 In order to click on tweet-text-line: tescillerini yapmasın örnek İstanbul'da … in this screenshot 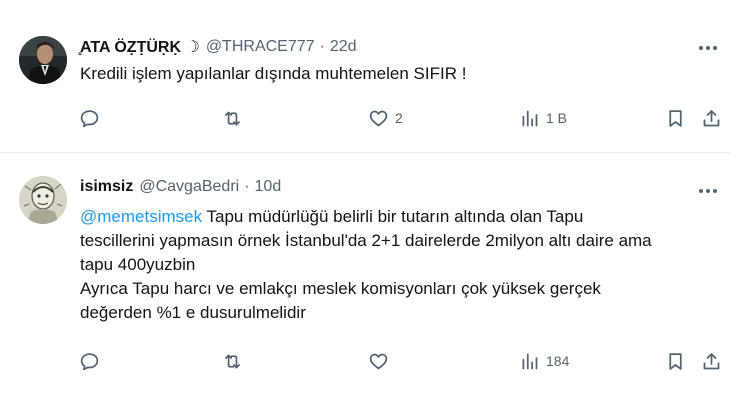, I will do `click(405, 241)`.